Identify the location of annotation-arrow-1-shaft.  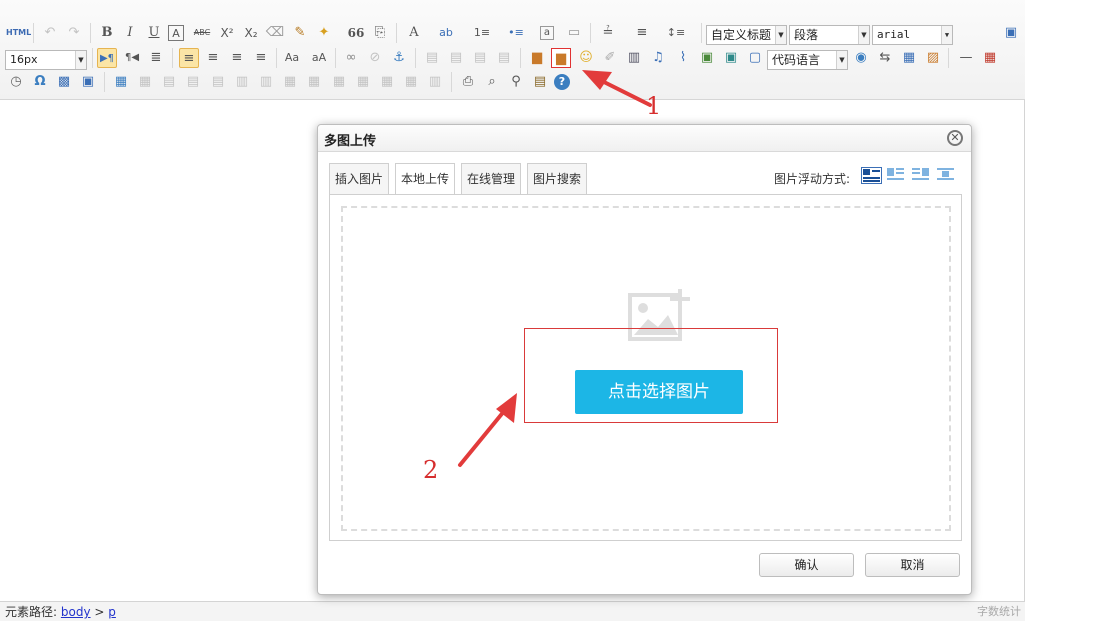
(625, 92).